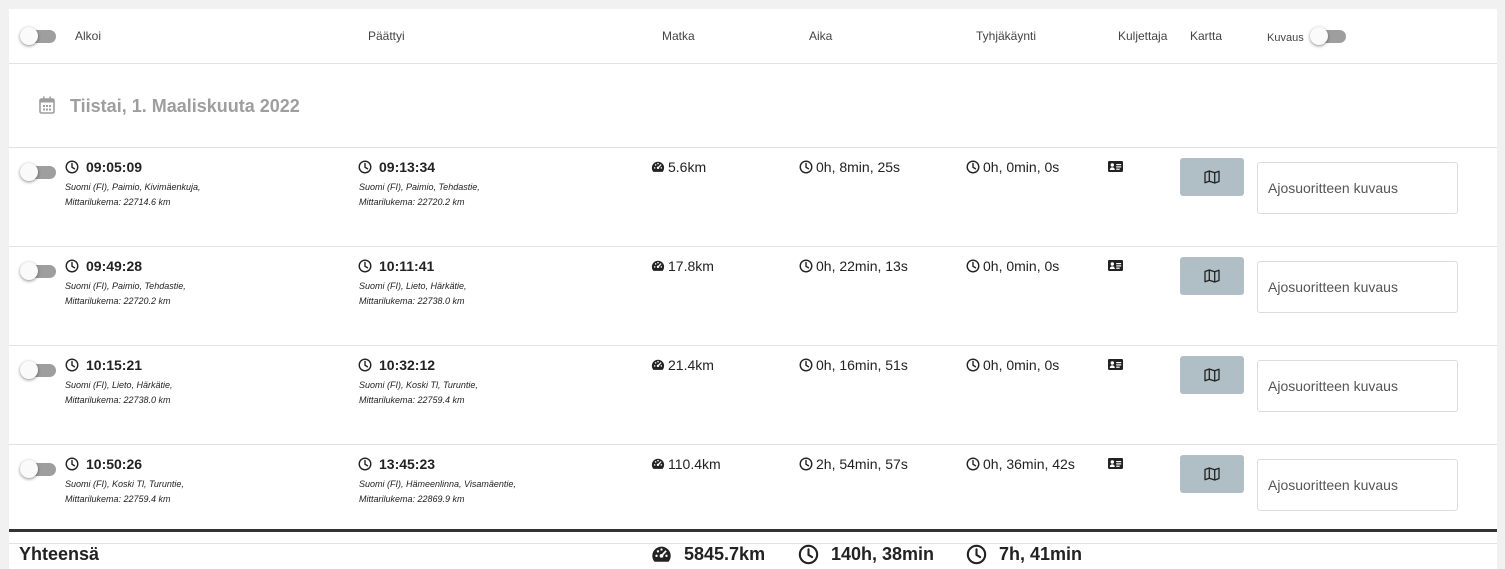 This screenshot has height=569, width=1505. What do you see at coordinates (59, 554) in the screenshot?
I see `totals-label: Yhteensä` at bounding box center [59, 554].